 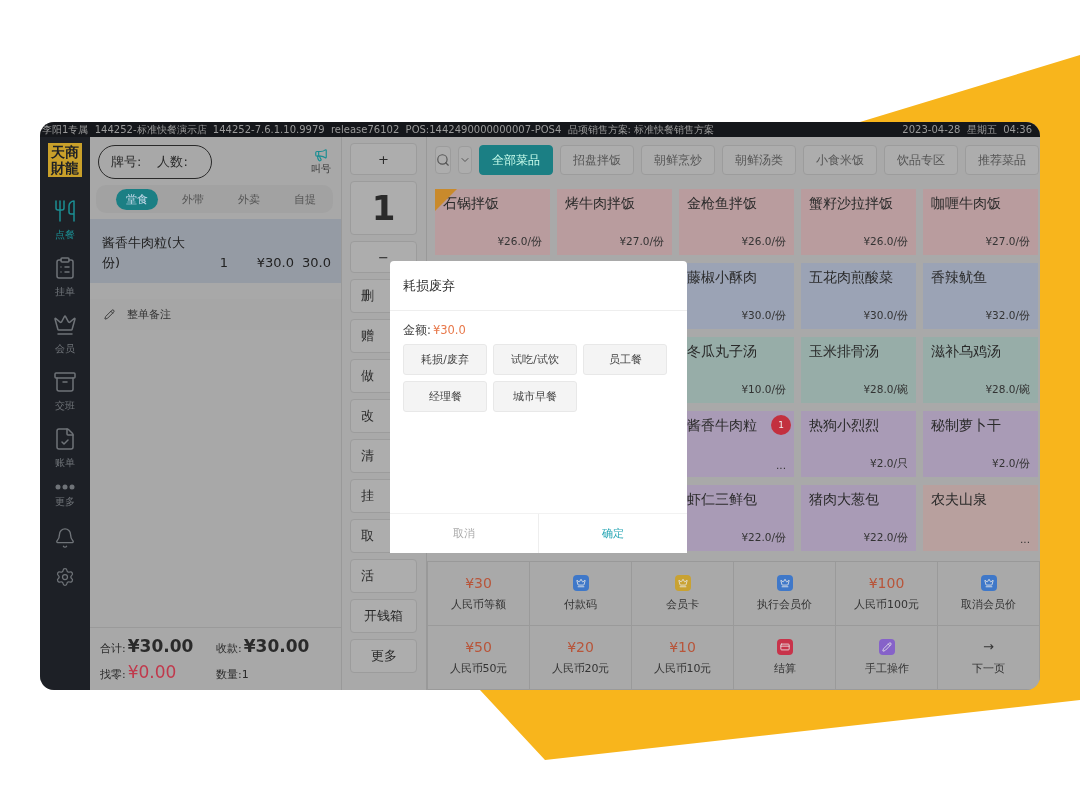 I want to click on dish-price: ¥28.0/碗, so click(x=1007, y=390).